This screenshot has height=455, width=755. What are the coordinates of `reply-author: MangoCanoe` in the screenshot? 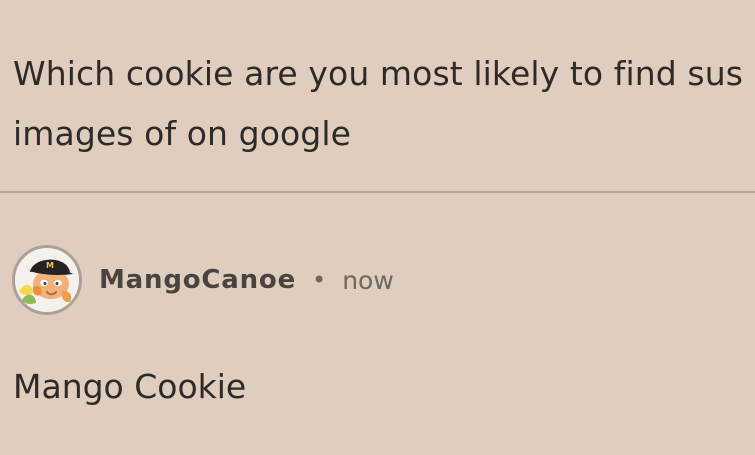 It's located at (197, 280).